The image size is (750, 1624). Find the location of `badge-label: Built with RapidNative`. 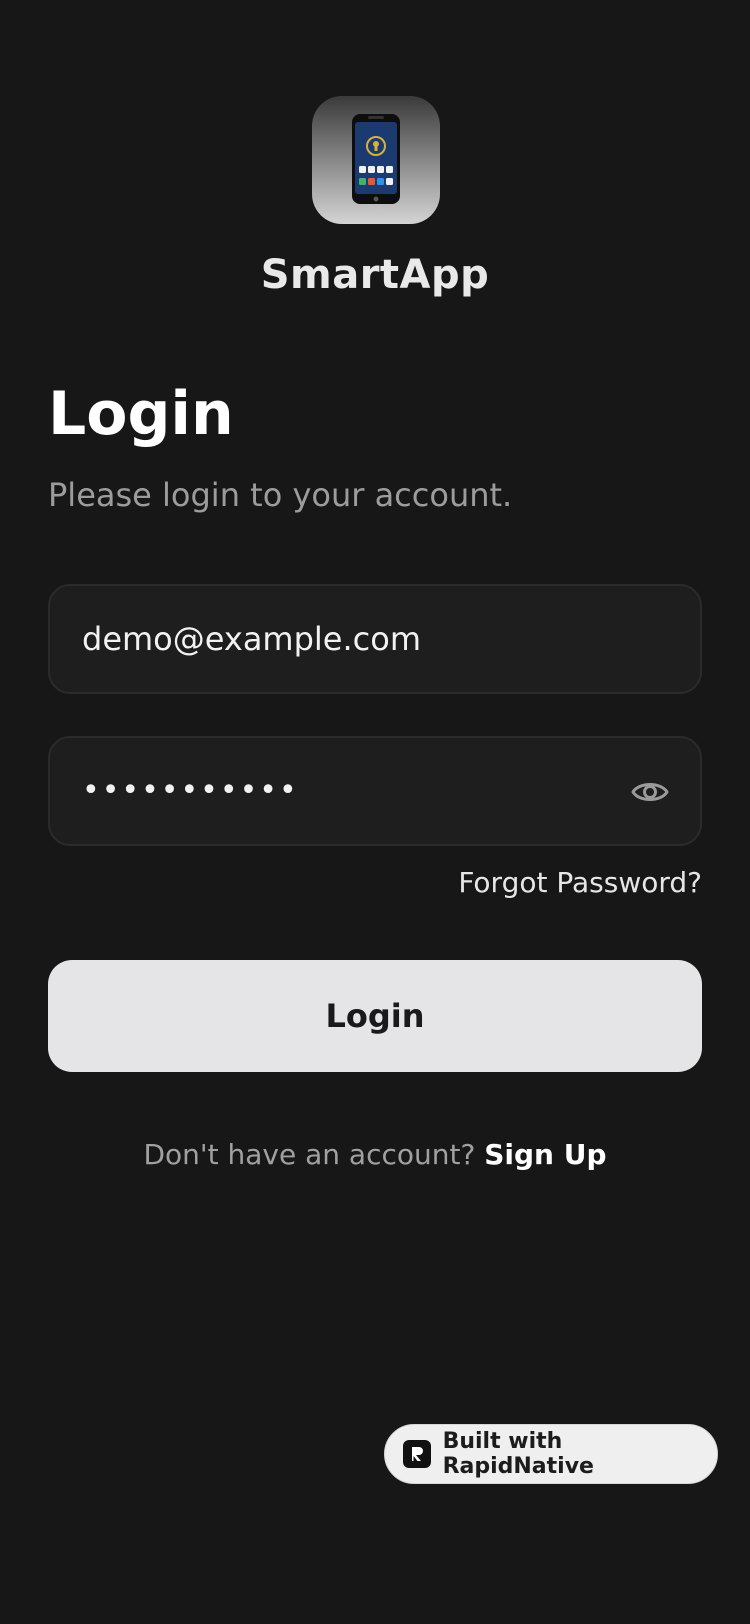

badge-label: Built with RapidNative is located at coordinates (518, 1454).